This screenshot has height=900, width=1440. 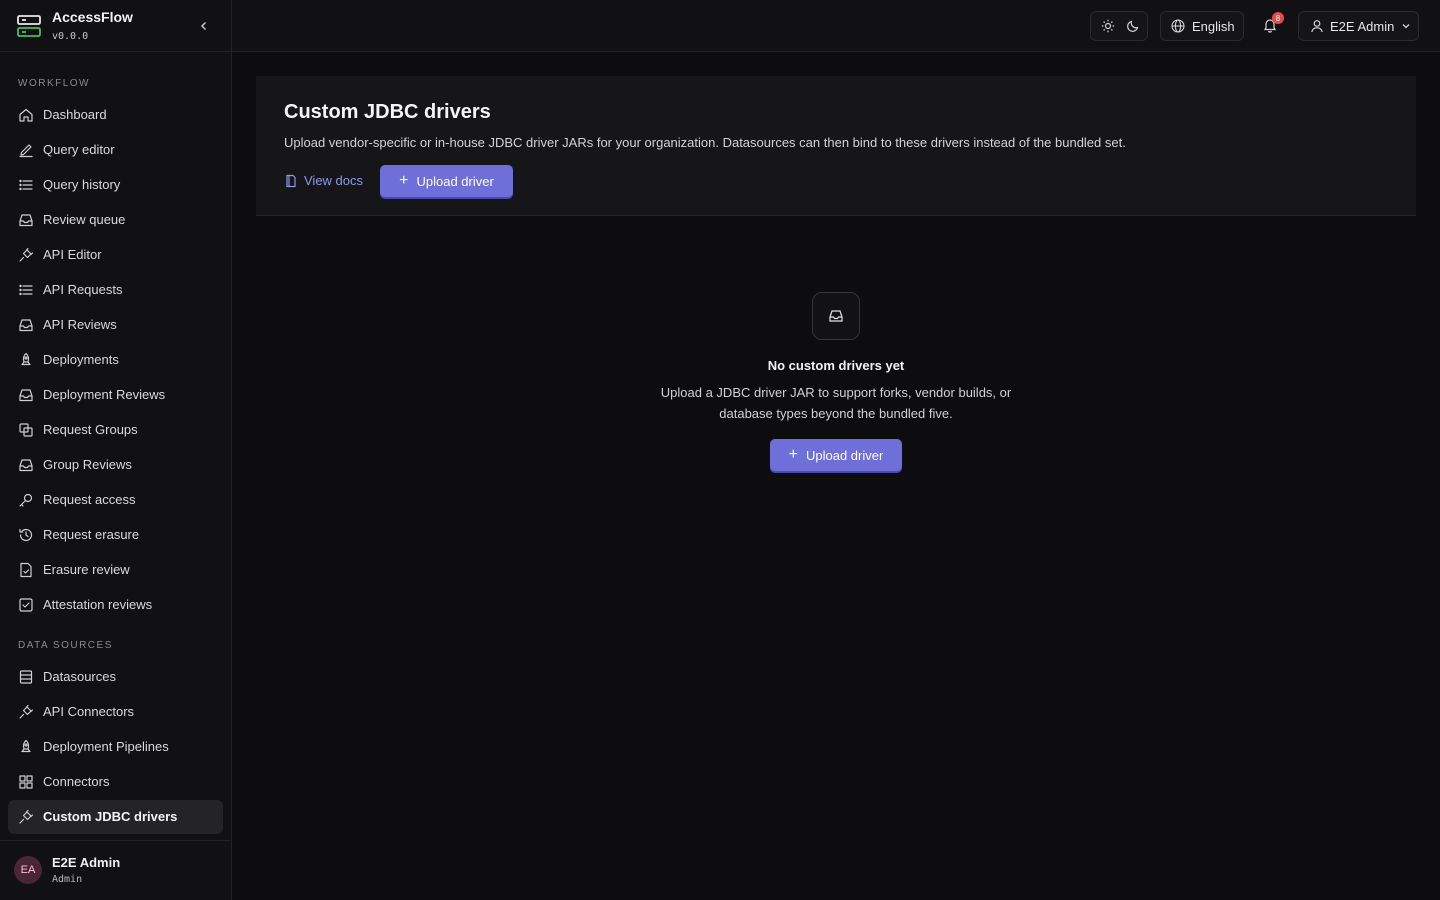 What do you see at coordinates (845, 455) in the screenshot?
I see `empty-upload-driver-label: Upload driver` at bounding box center [845, 455].